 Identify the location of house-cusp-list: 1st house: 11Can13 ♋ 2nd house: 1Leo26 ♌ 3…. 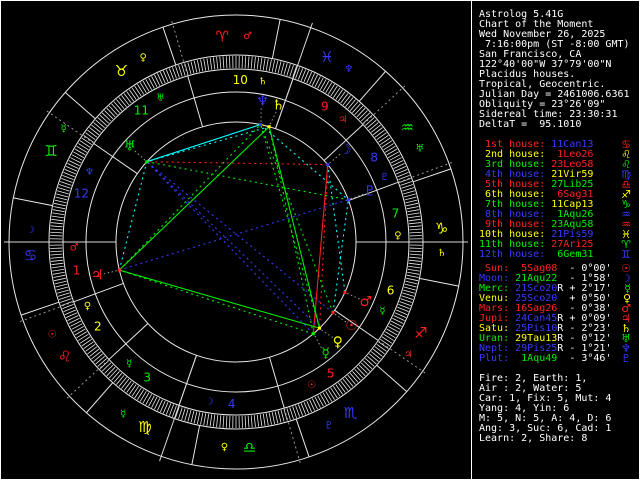
(555, 200).